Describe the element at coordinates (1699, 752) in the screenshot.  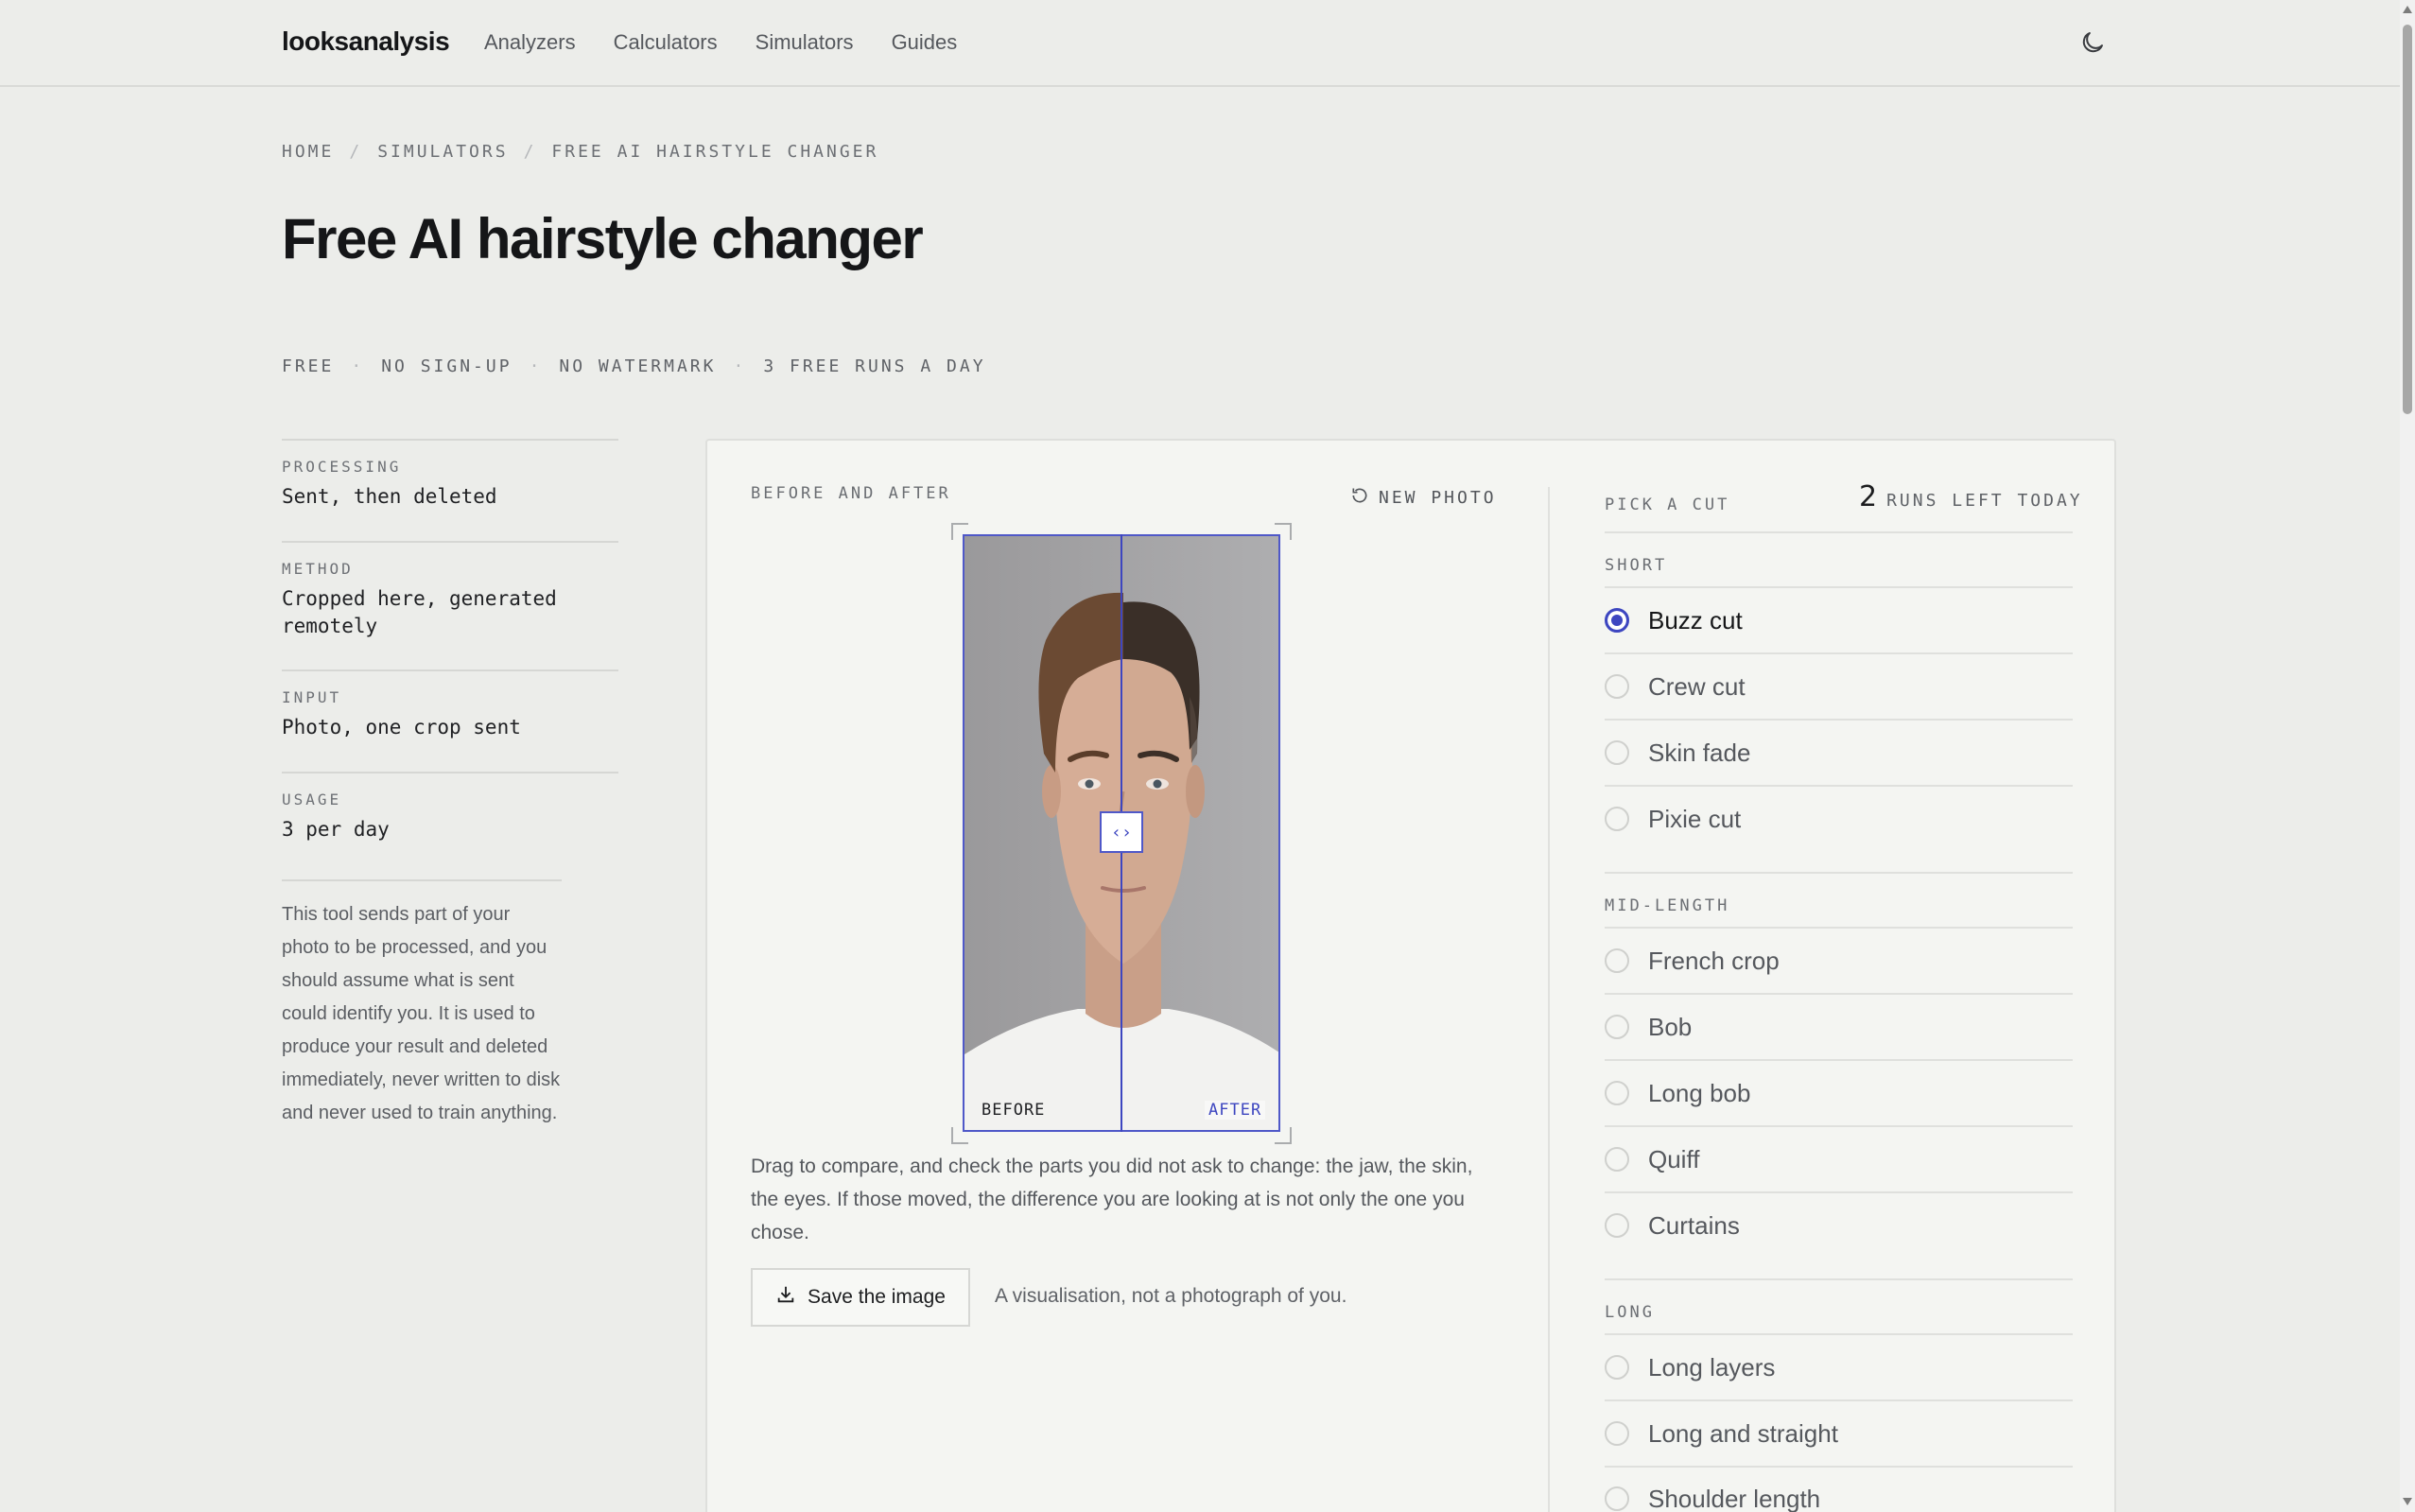
I see `cut-option-label: Skin fade` at that location.